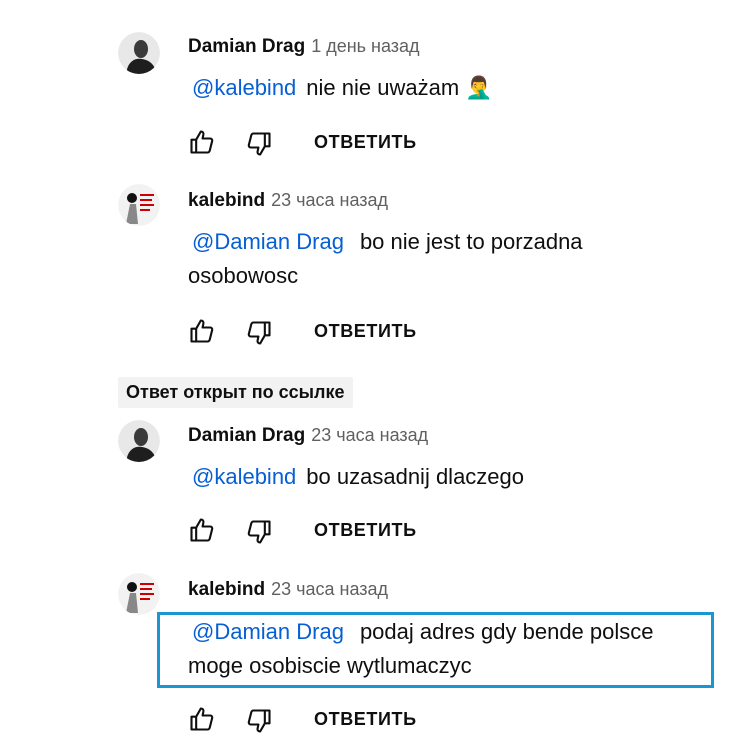 The image size is (734, 740). Describe the element at coordinates (365, 46) in the screenshot. I see `comment-time: 1 день назад` at that location.